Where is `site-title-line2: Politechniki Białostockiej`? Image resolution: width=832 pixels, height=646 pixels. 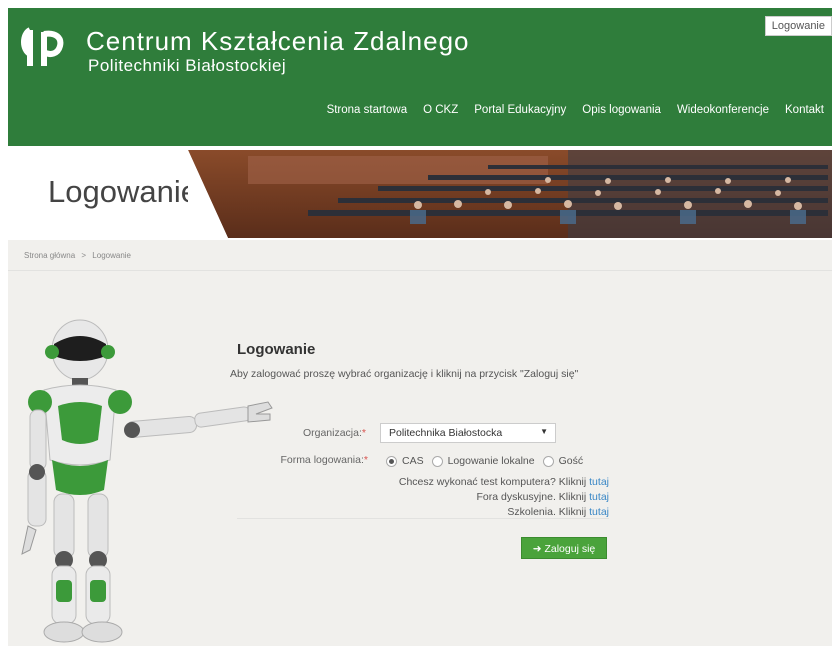 site-title-line2: Politechniki Białostockiej is located at coordinates (187, 65).